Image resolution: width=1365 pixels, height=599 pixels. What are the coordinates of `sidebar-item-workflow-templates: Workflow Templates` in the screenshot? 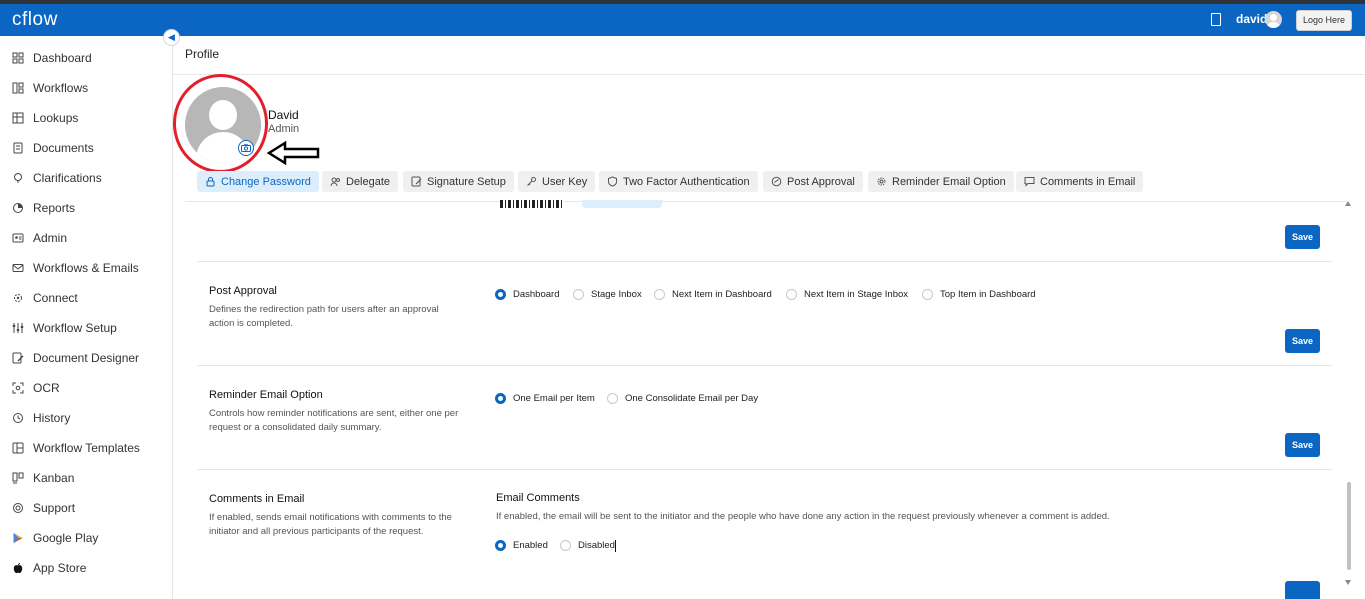 It's located at (86, 448).